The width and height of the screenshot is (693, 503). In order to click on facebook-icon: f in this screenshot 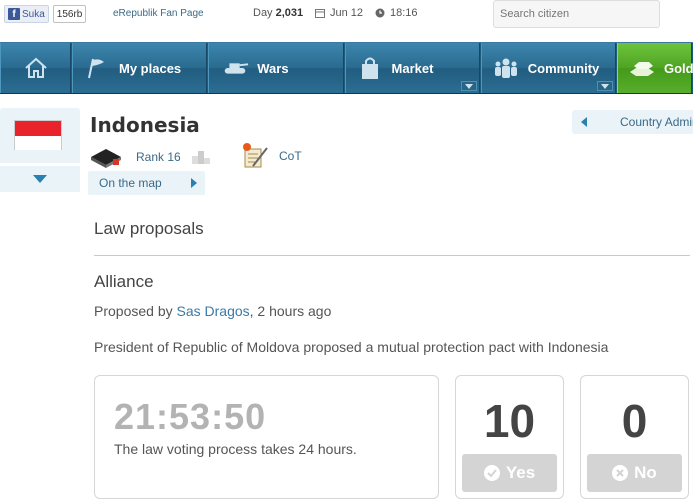, I will do `click(14, 14)`.